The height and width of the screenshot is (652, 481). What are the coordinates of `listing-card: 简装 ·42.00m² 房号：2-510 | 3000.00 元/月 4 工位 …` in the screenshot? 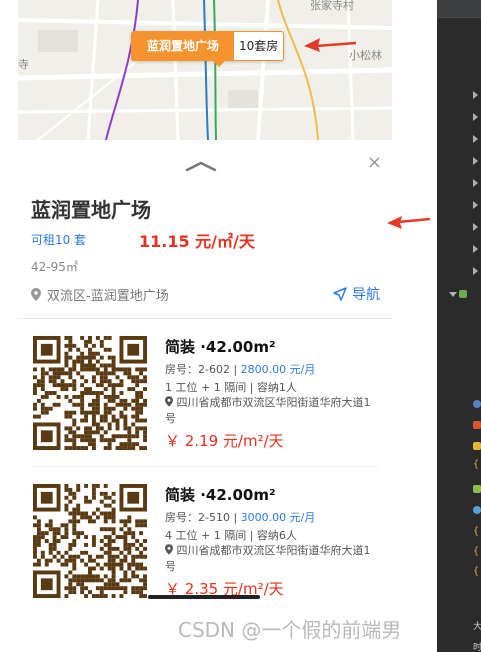 It's located at (205, 546).